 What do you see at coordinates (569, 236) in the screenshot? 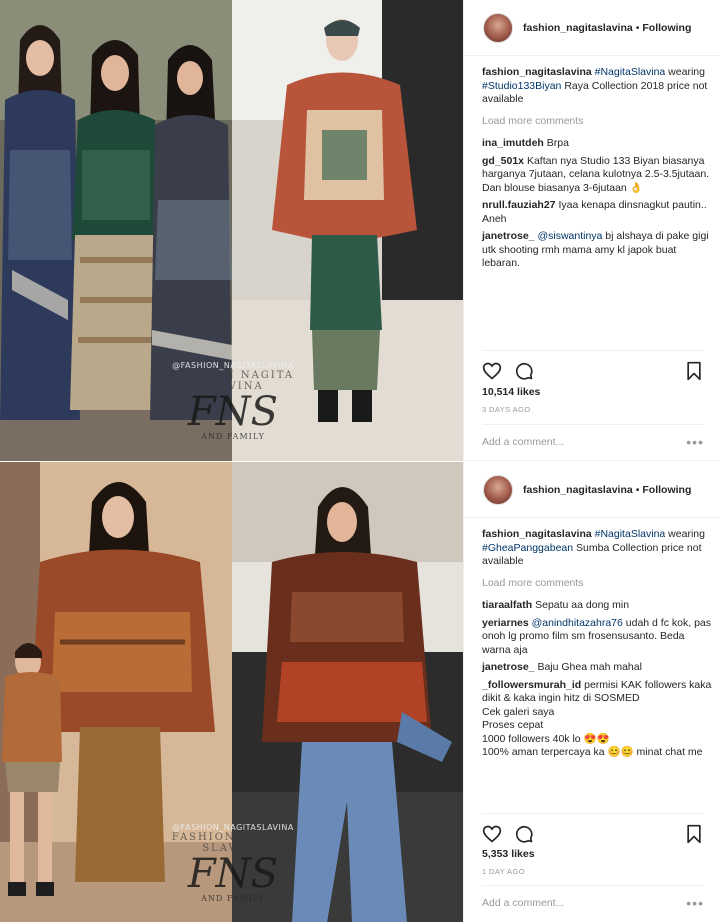
I see `mention-link: @siswantinya` at bounding box center [569, 236].